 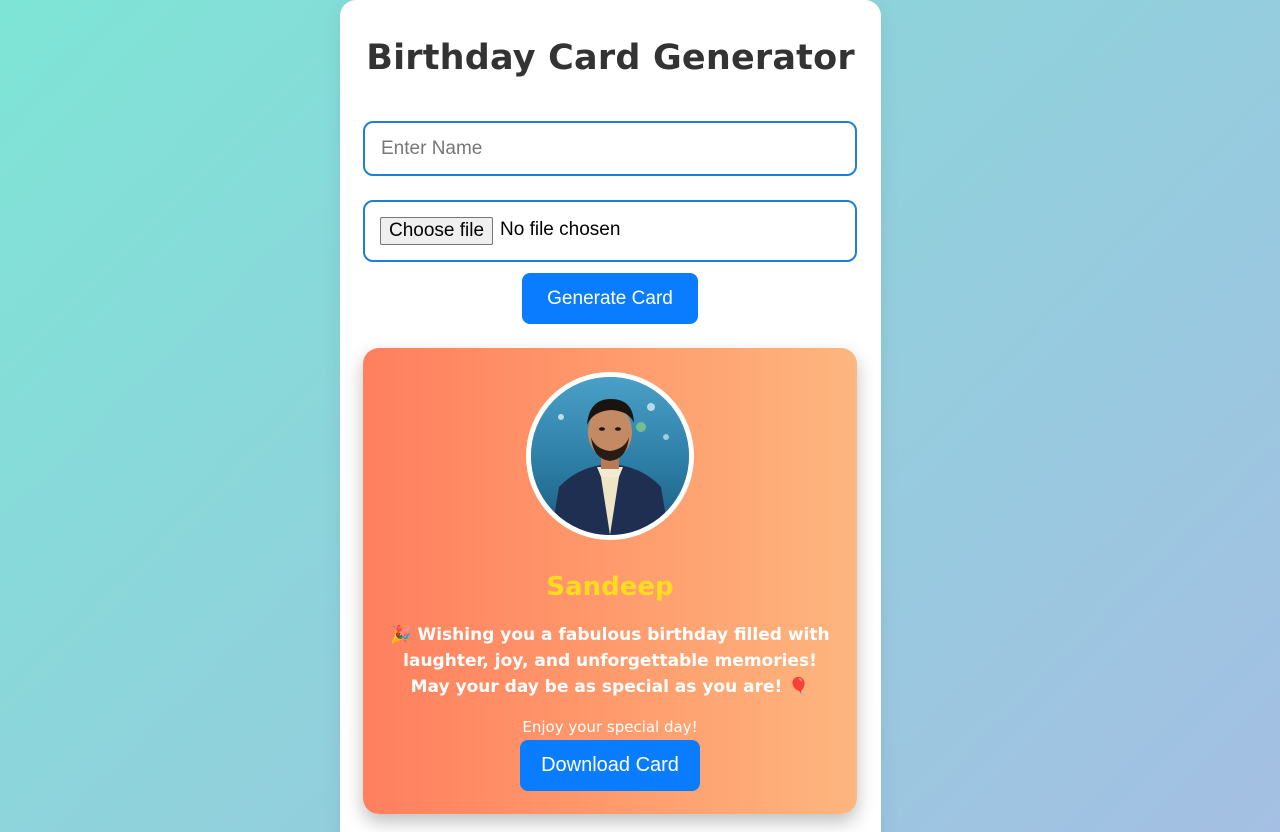 What do you see at coordinates (437, 231) in the screenshot?
I see `choose-file-button: Choose file` at bounding box center [437, 231].